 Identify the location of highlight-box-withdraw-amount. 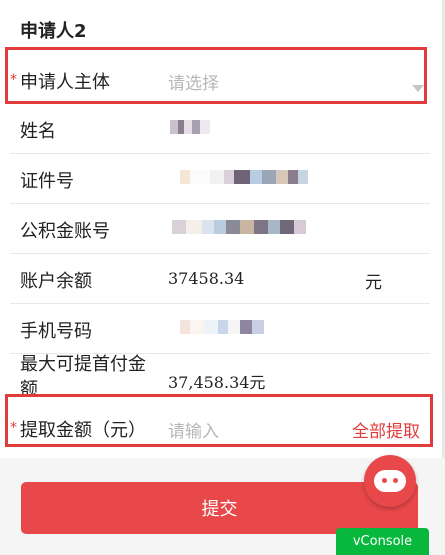
(219, 420).